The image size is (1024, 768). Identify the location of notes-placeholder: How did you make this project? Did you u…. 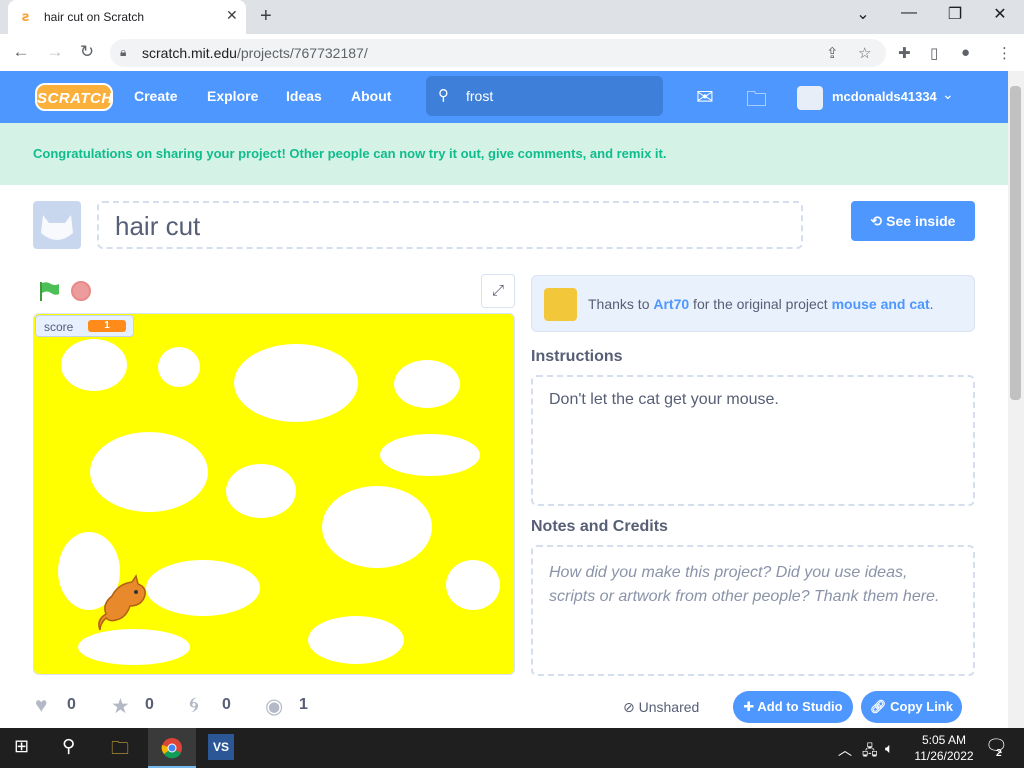
(744, 584).